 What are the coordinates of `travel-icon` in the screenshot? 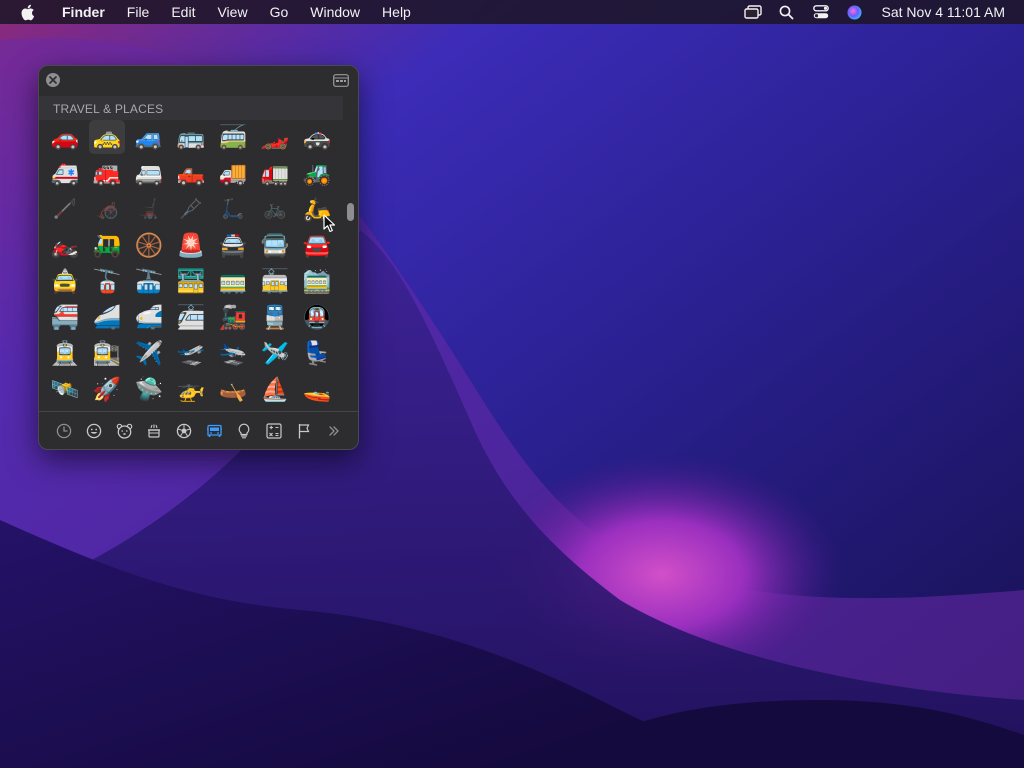 It's located at (214, 431).